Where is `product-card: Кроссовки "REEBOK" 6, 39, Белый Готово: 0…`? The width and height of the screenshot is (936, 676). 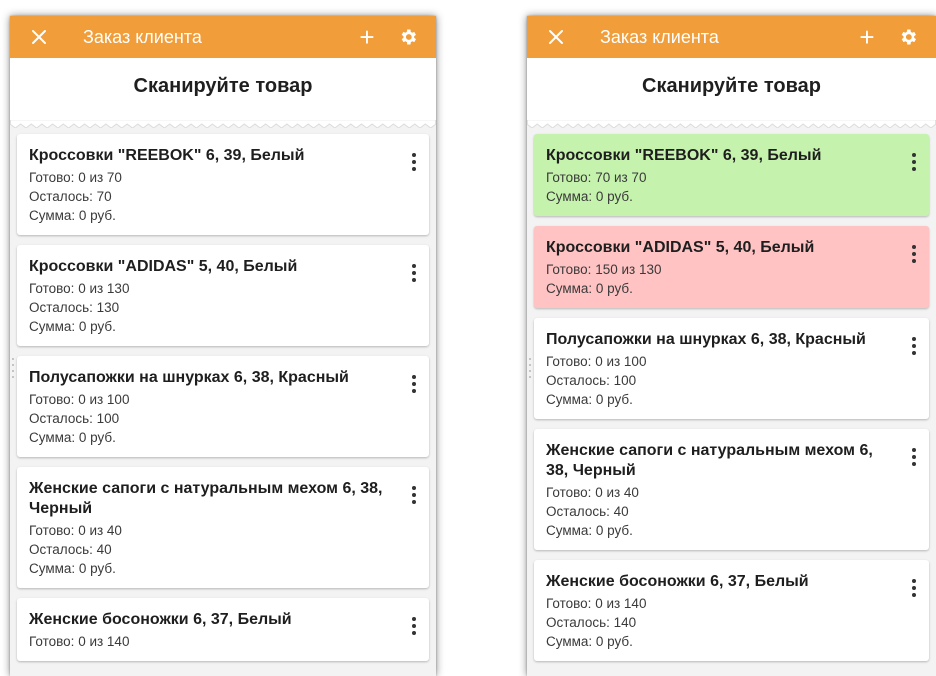 product-card: Кроссовки "REEBOK" 6, 39, Белый Готово: 0… is located at coordinates (223, 184).